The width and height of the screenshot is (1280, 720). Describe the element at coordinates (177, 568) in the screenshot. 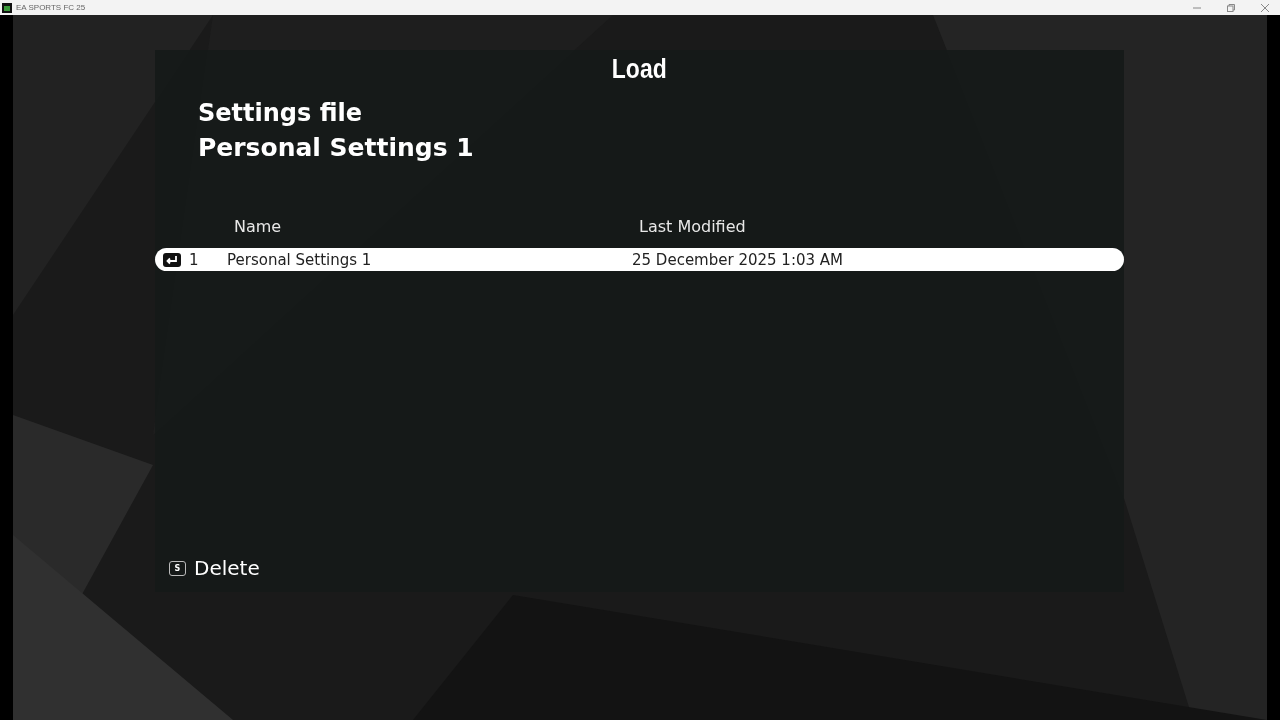

I see `key-hint: S` at that location.